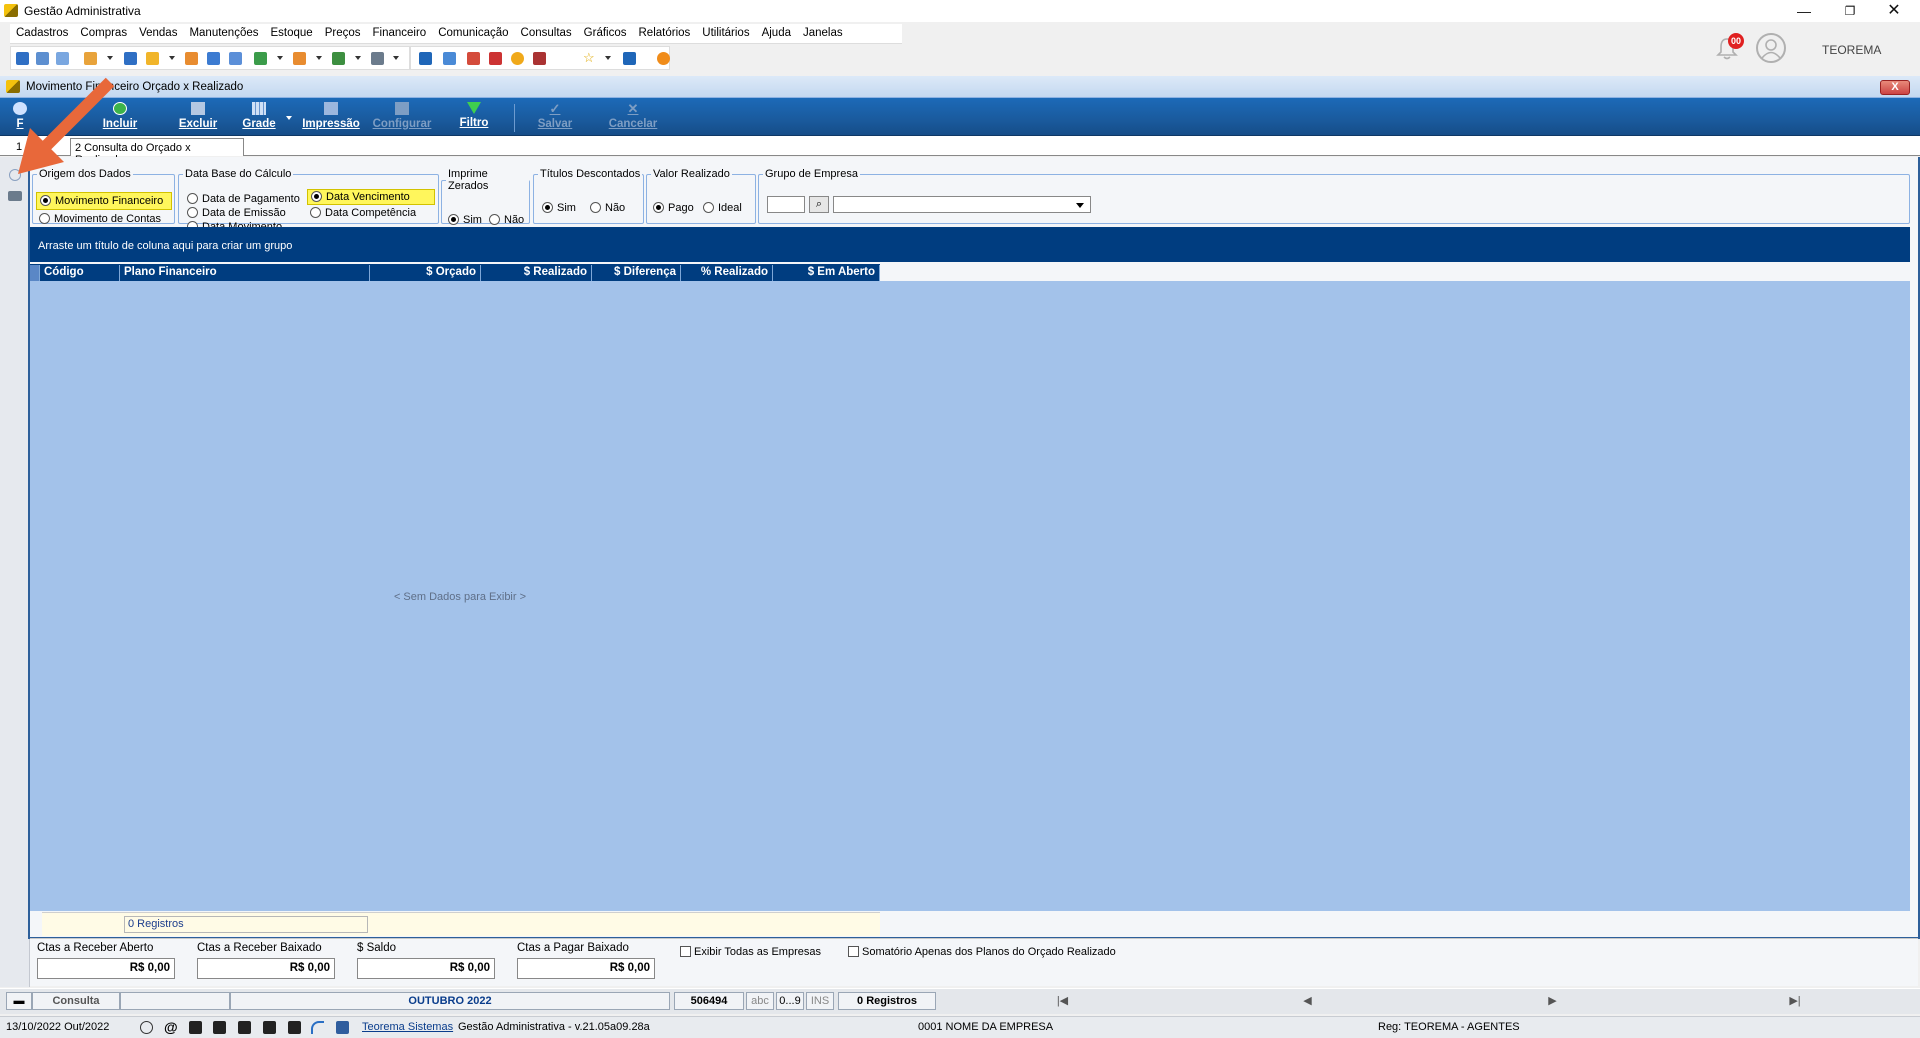 The height and width of the screenshot is (1038, 1920). Describe the element at coordinates (826, 273) in the screenshot. I see `column-em-aberto: $ Em Aberto` at that location.